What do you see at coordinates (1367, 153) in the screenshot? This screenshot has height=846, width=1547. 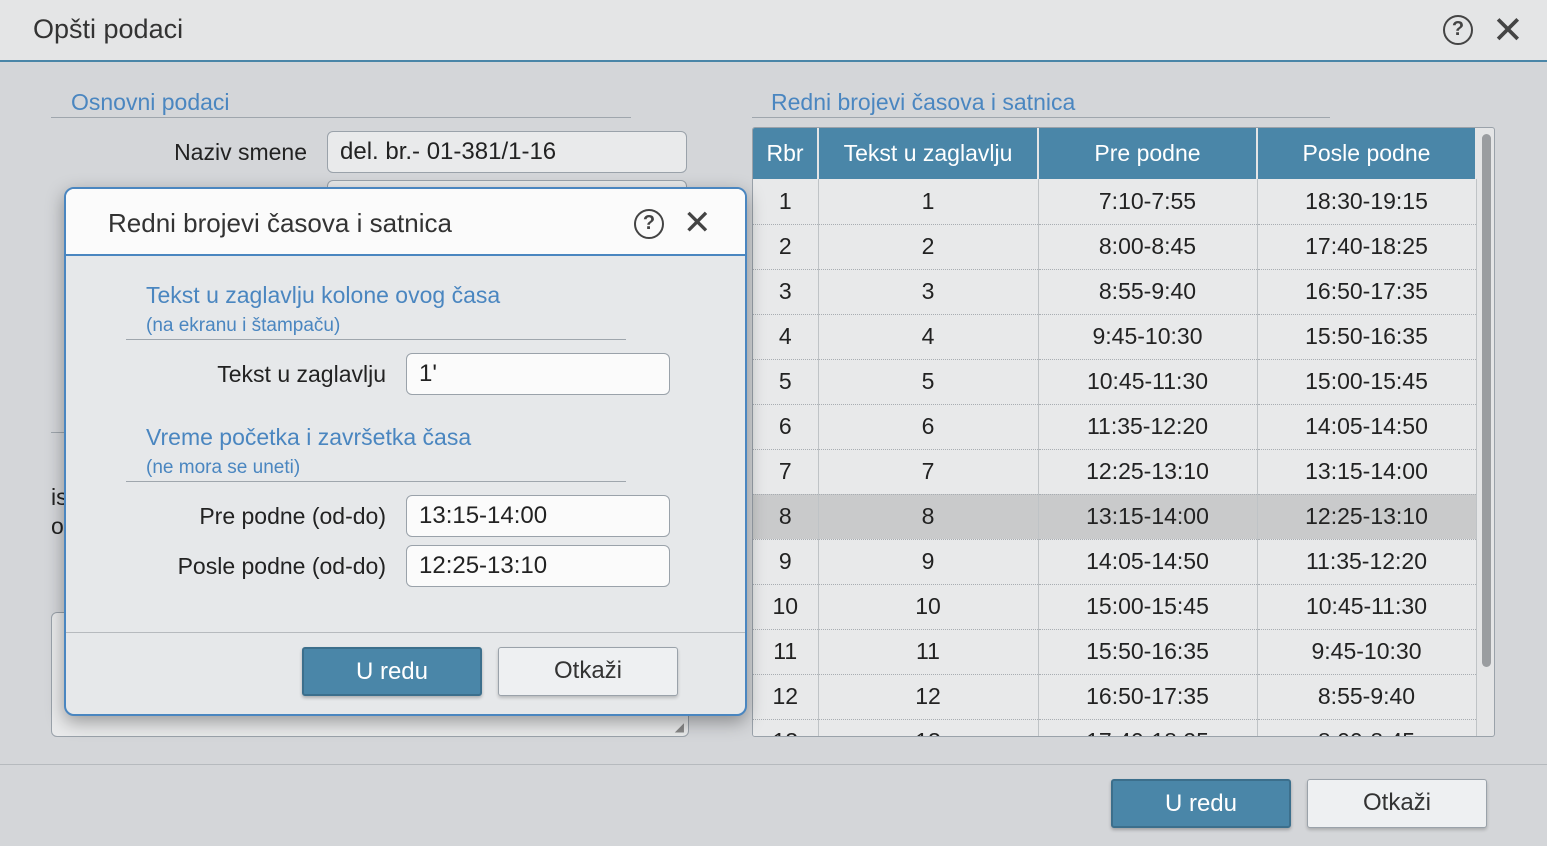 I see `column-header-afternoon: Posle podne` at bounding box center [1367, 153].